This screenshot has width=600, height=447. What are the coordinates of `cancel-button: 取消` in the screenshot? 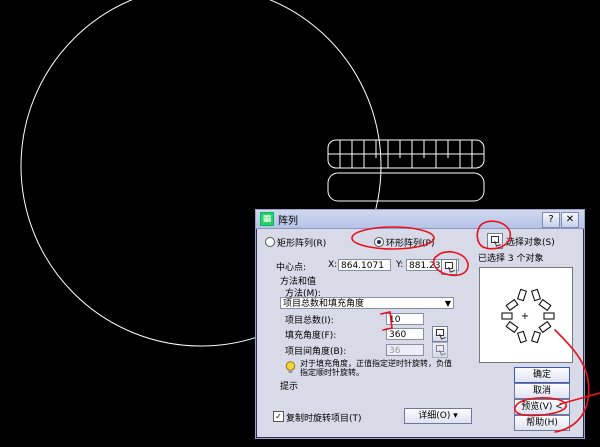 It's located at (542, 391).